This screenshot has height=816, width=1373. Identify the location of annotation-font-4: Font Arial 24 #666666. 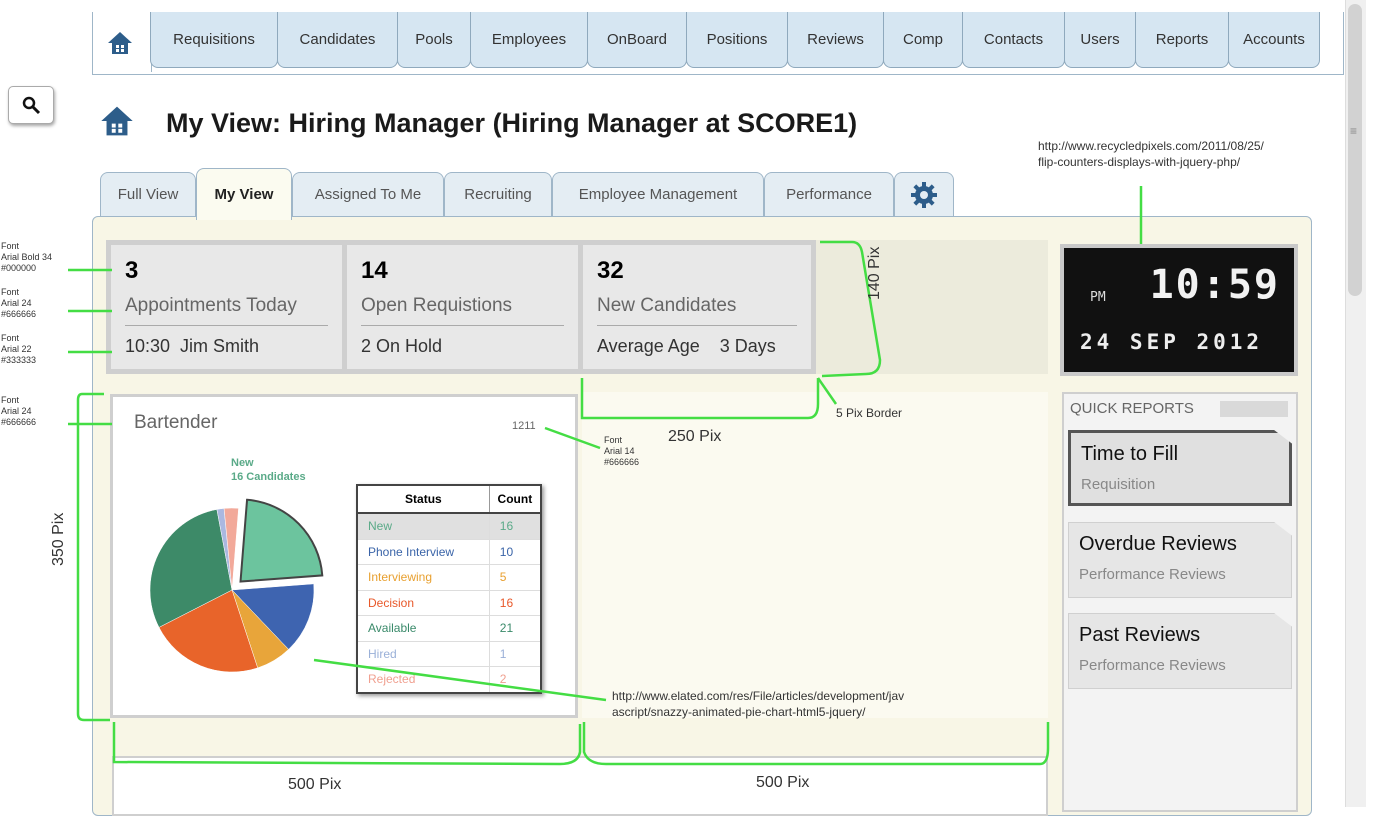
(19, 411).